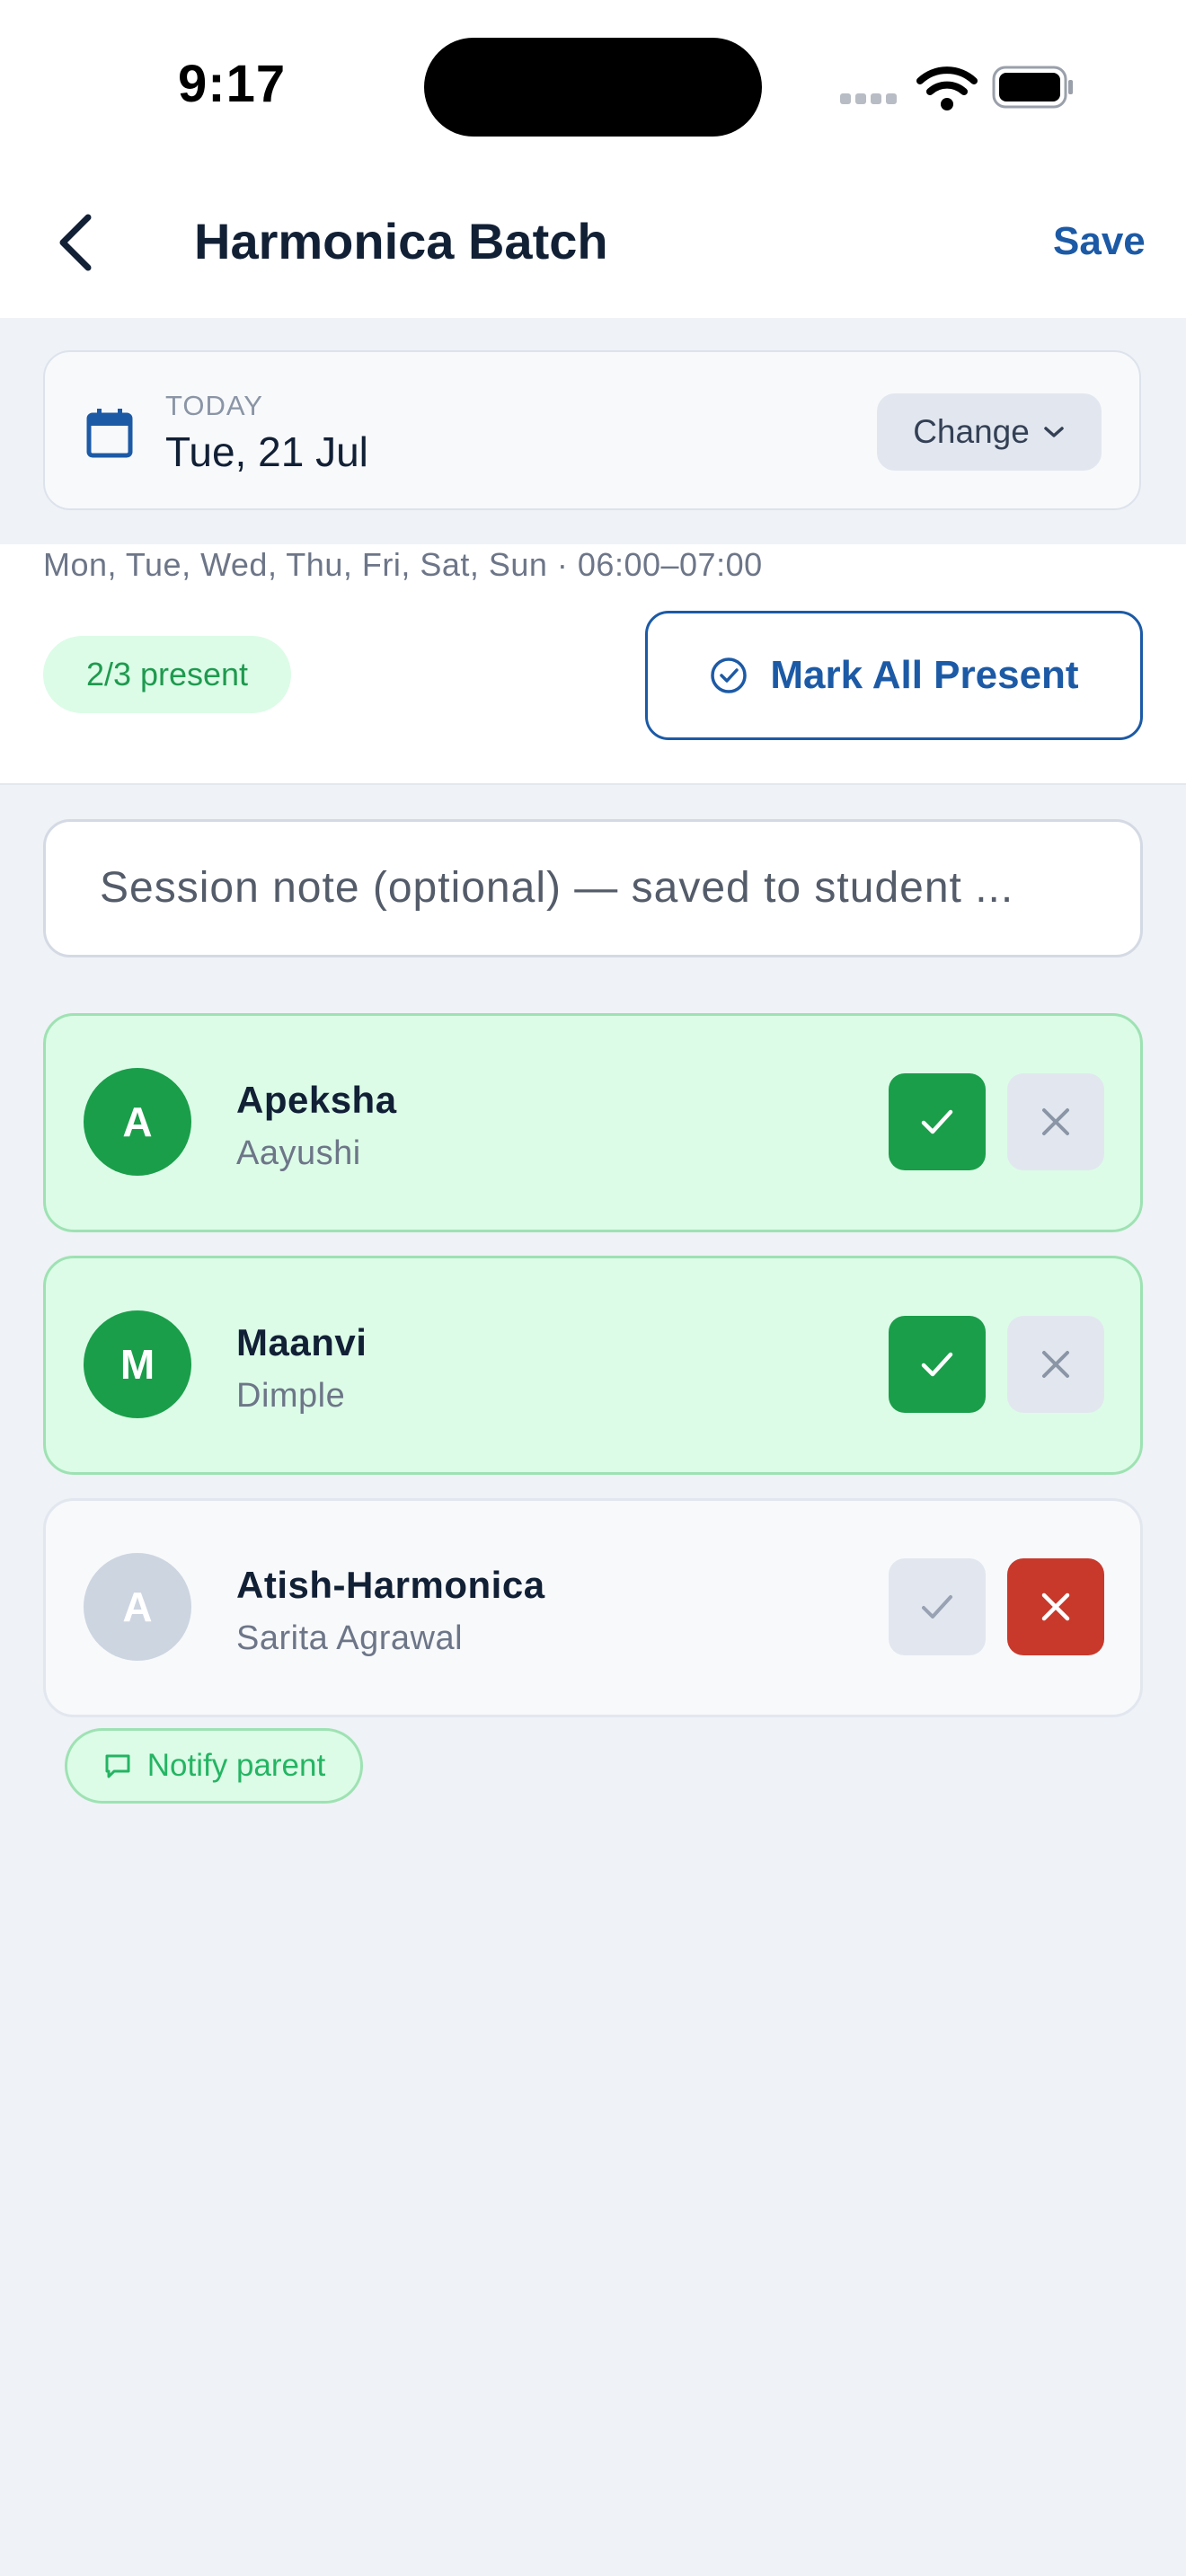 The height and width of the screenshot is (2576, 1186). I want to click on chevron-down-icon, so click(1054, 432).